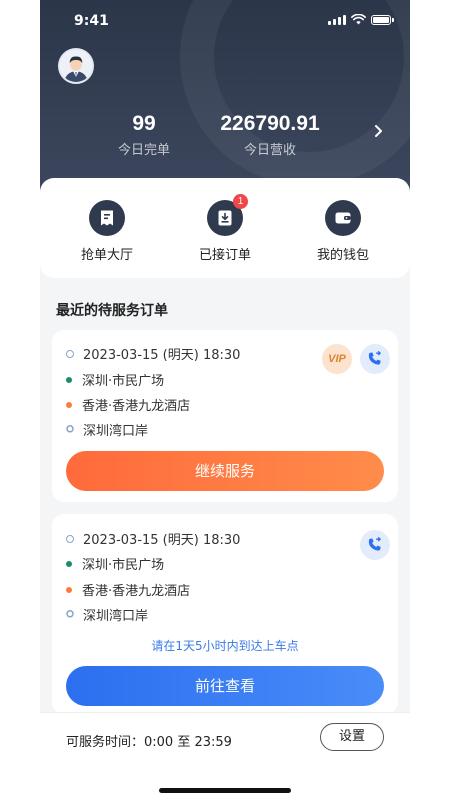  What do you see at coordinates (379, 131) in the screenshot?
I see `chevron-right-icon` at bounding box center [379, 131].